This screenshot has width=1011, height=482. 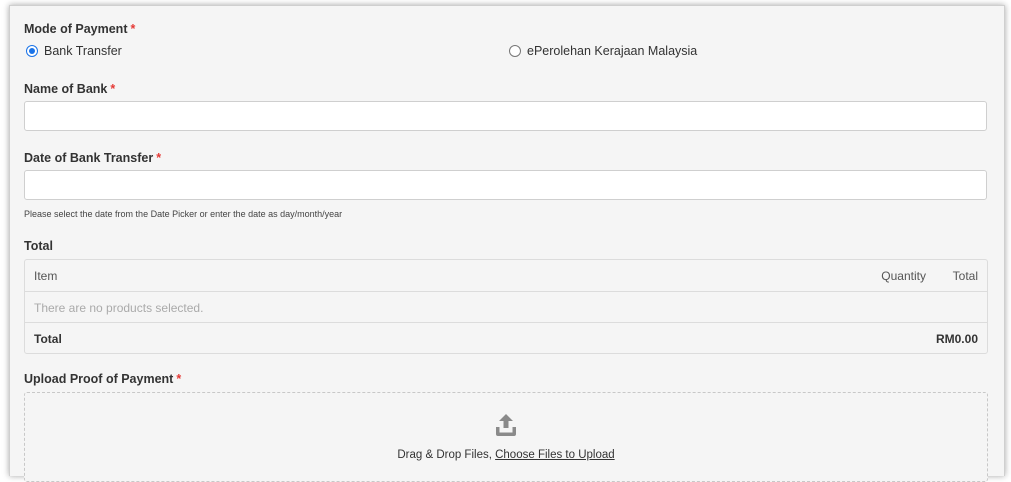 I want to click on radio-eperolehan: ePerolehan Kerajaan Malaysia, so click(x=603, y=51).